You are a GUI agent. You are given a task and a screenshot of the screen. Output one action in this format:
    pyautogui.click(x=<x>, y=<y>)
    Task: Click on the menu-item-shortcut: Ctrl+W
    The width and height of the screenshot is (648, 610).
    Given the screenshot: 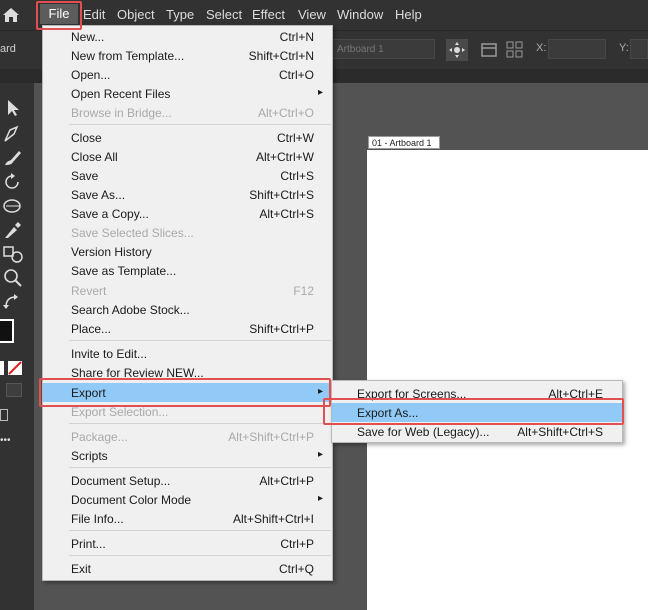 What is the action you would take?
    pyautogui.click(x=295, y=138)
    